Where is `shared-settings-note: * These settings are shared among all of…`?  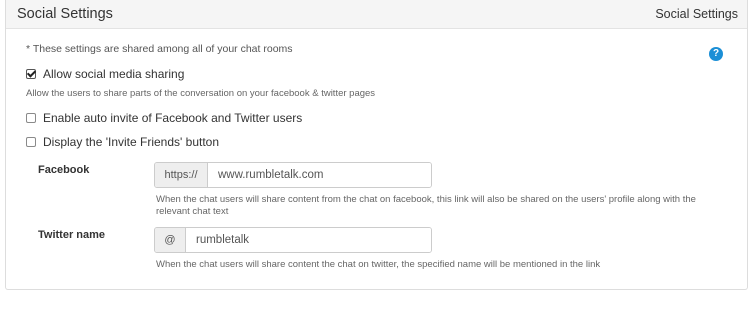 shared-settings-note: * These settings are shared among all of… is located at coordinates (159, 49).